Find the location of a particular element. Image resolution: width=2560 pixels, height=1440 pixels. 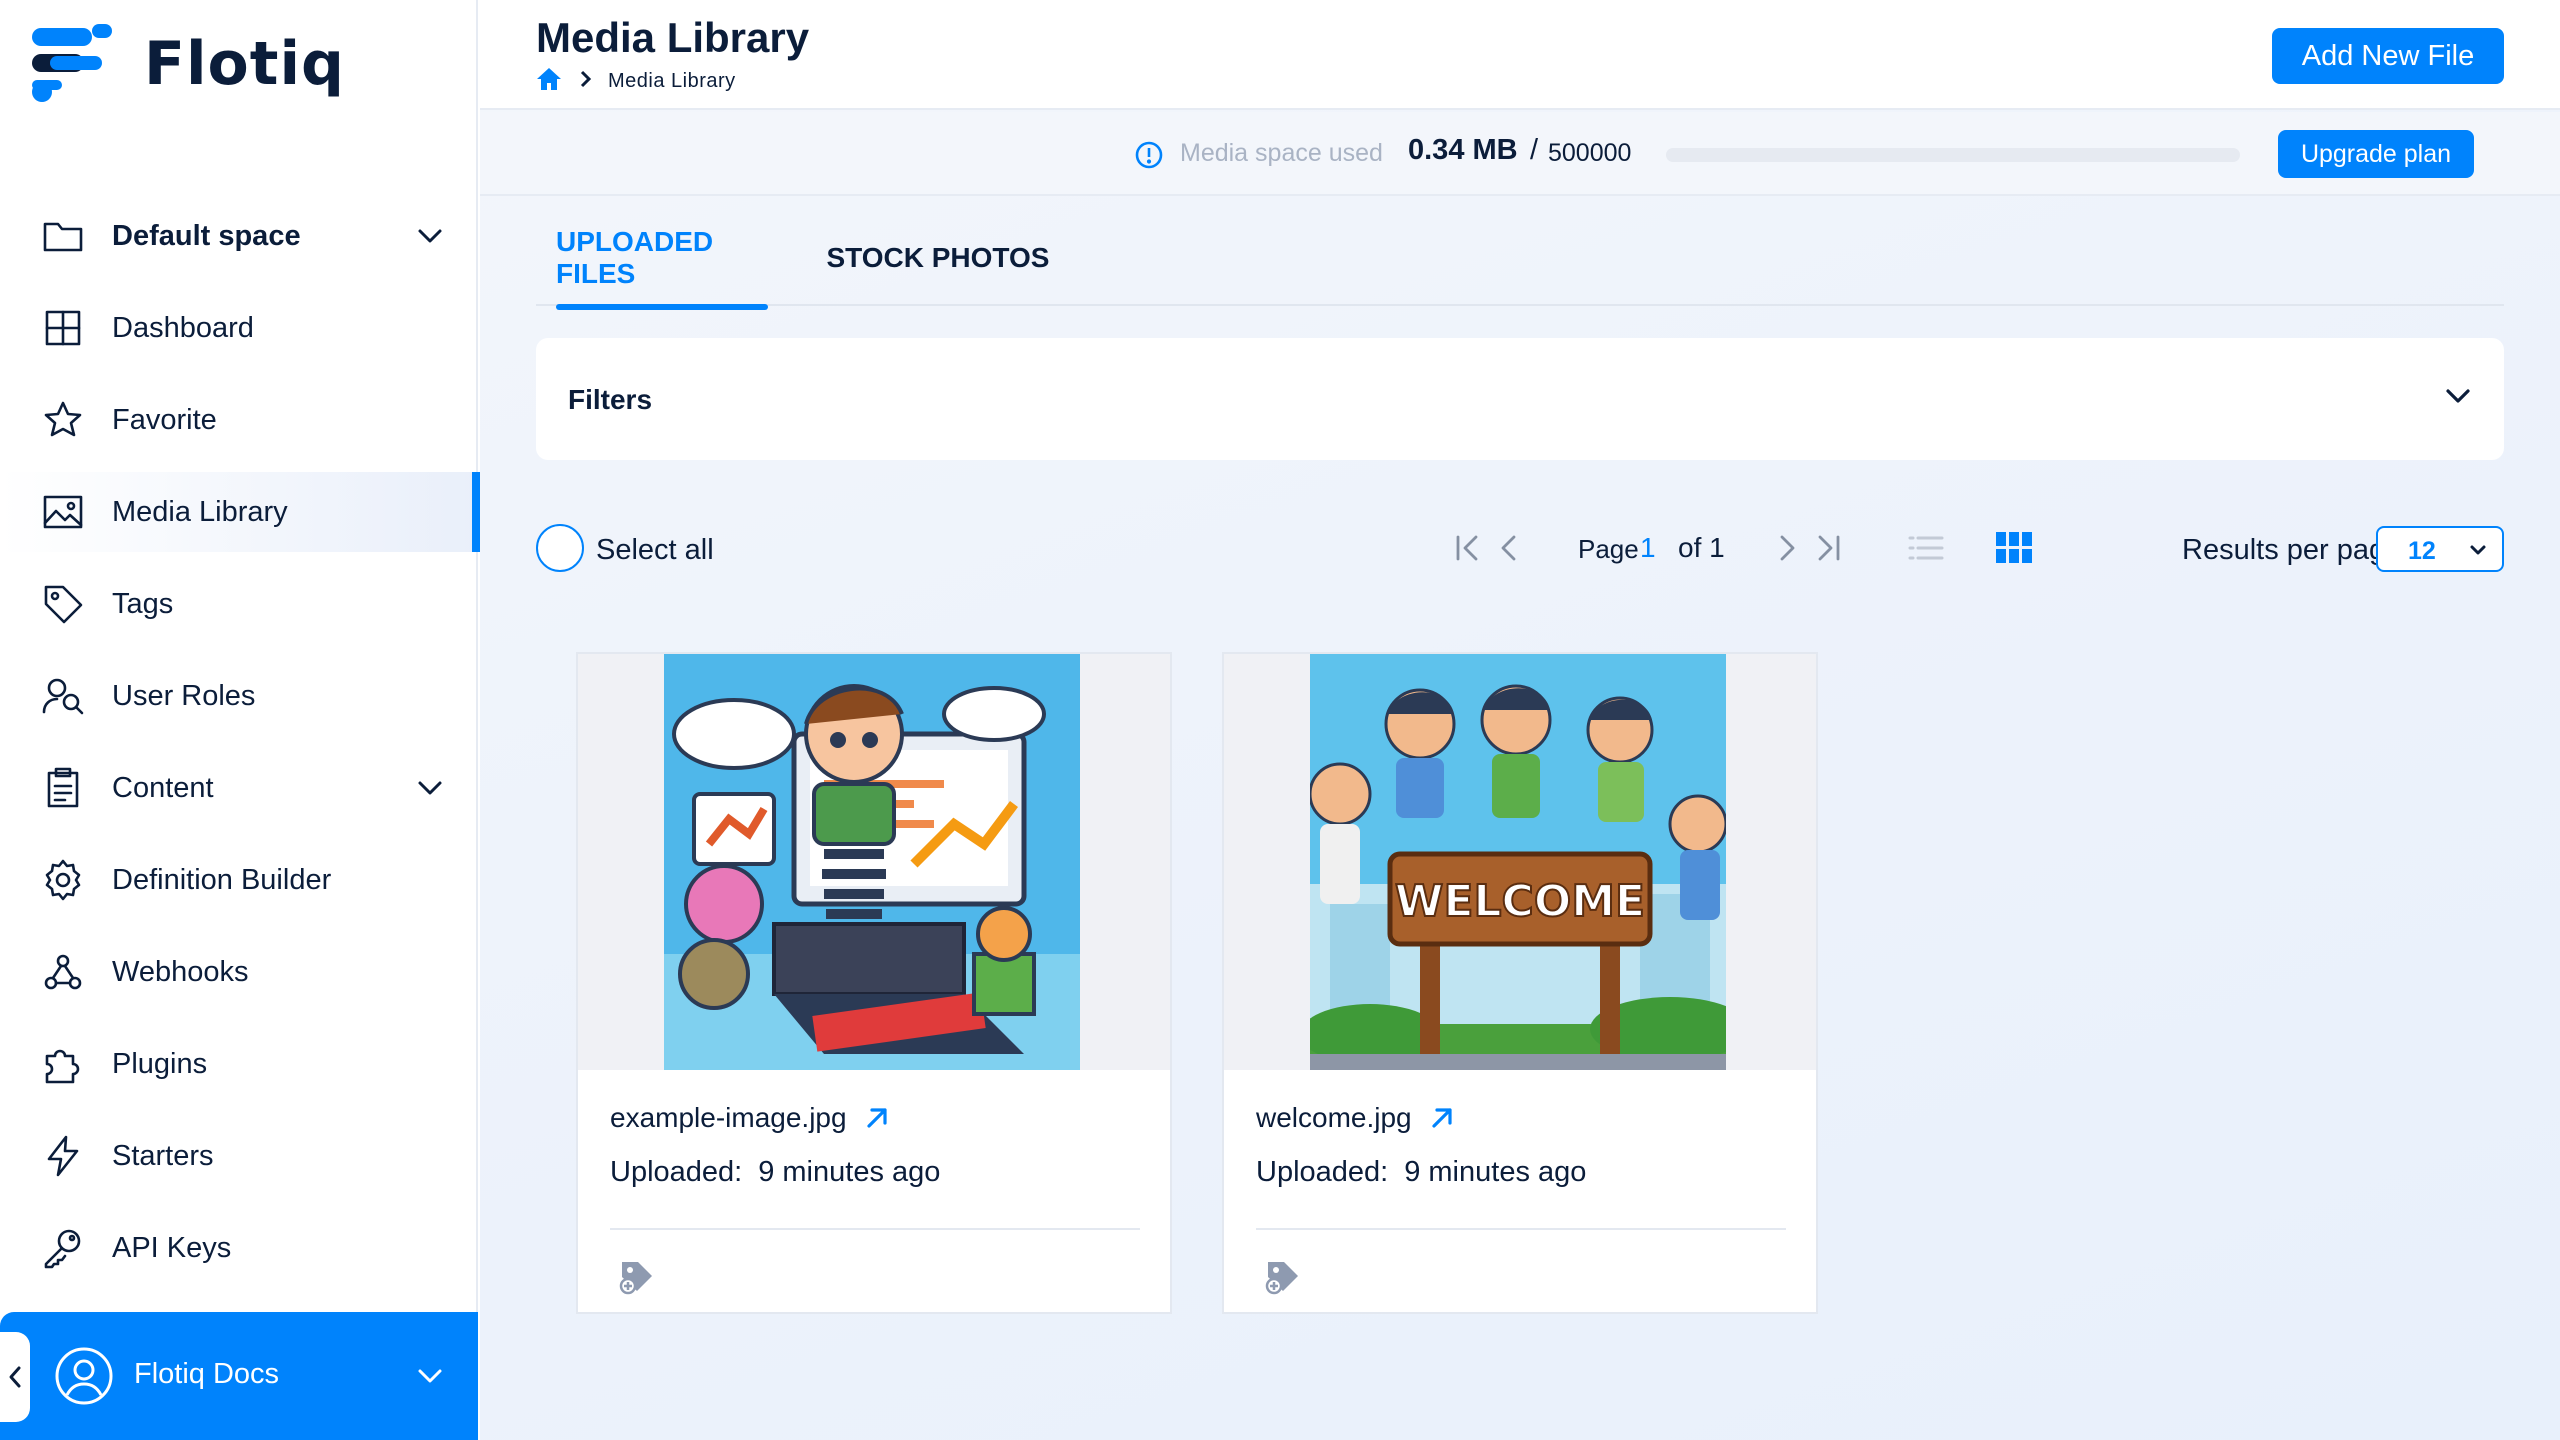

tag-icon is located at coordinates (63, 604).